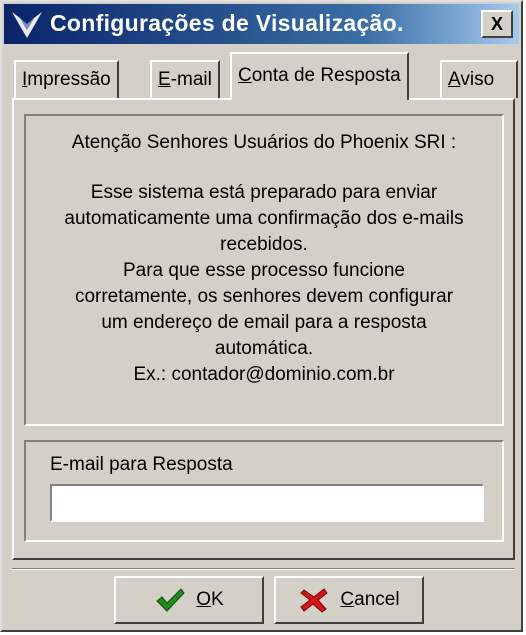  I want to click on divider, so click(263, 569).